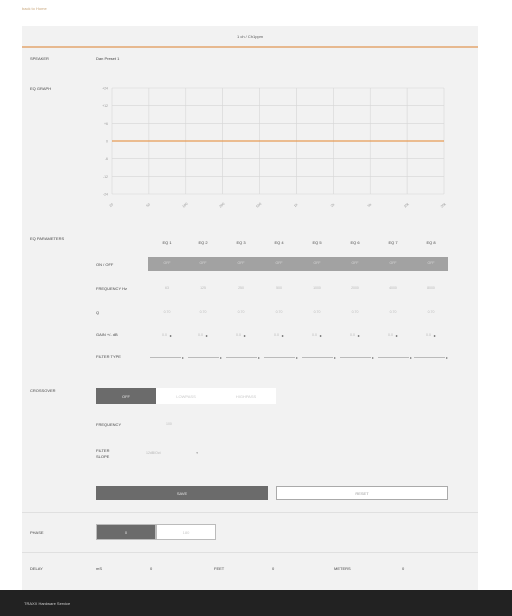 The image size is (512, 616). Describe the element at coordinates (34, 8) in the screenshot. I see `back-link: back to Home` at that location.